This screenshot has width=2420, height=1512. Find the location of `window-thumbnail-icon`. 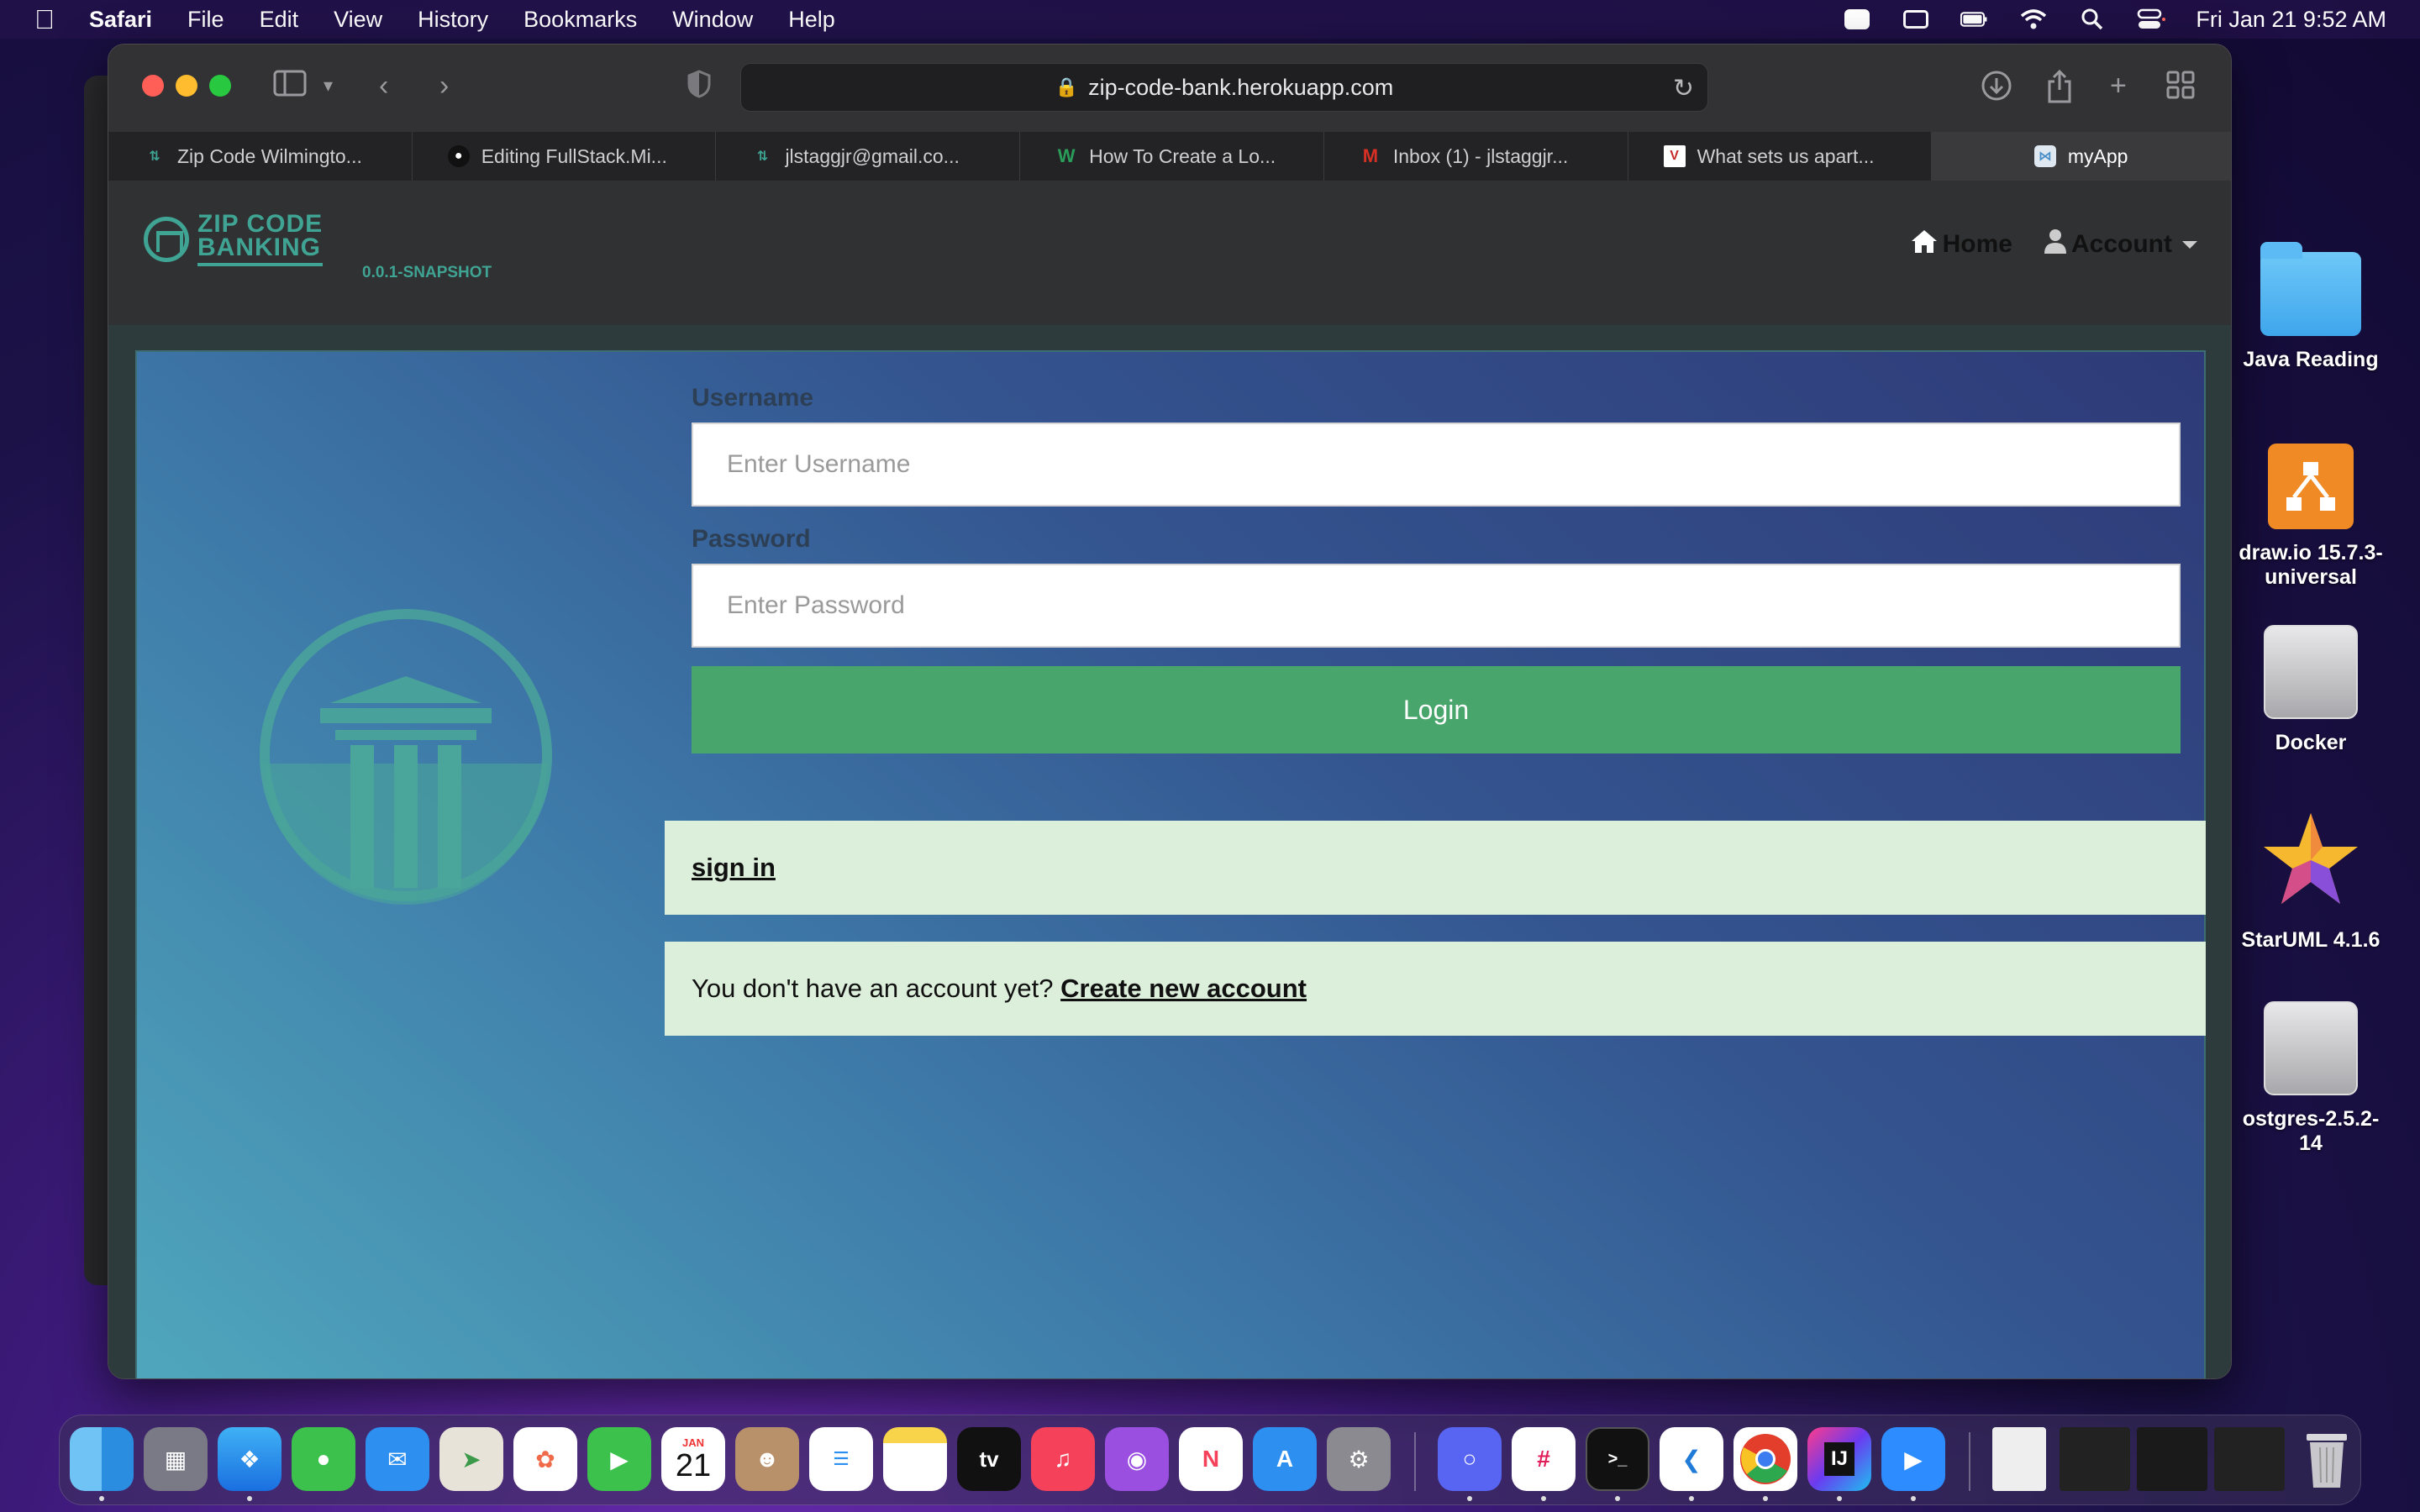

window-thumbnail-icon is located at coordinates (2172, 1459).